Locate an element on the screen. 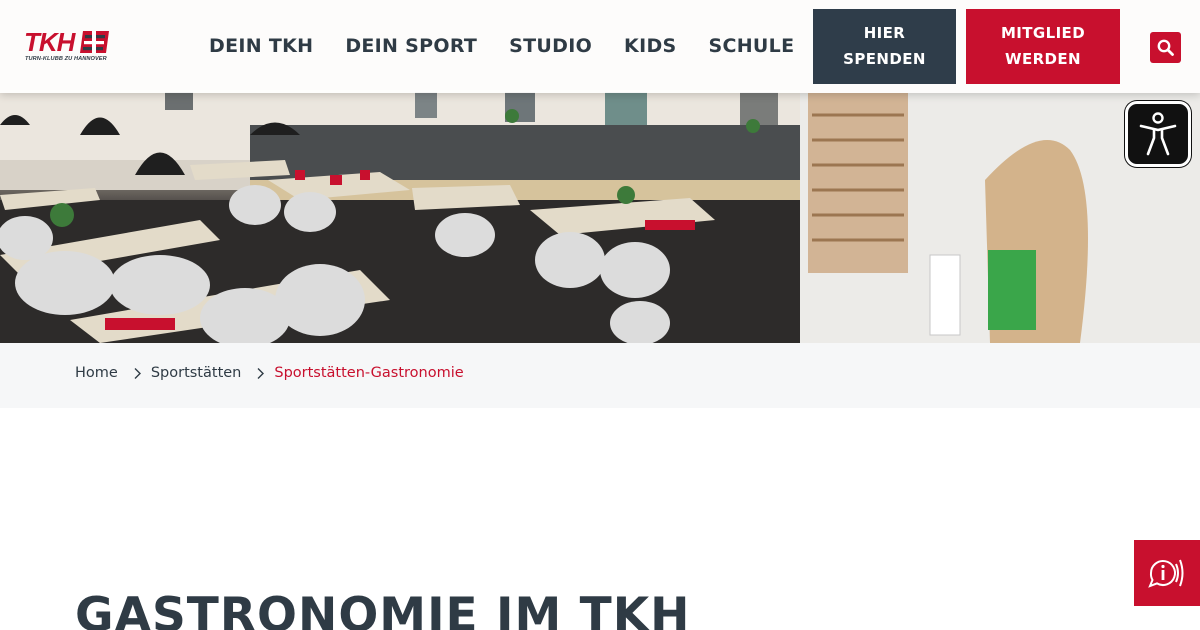  nav-item-dein-sport: DEIN SPORT is located at coordinates (411, 46).